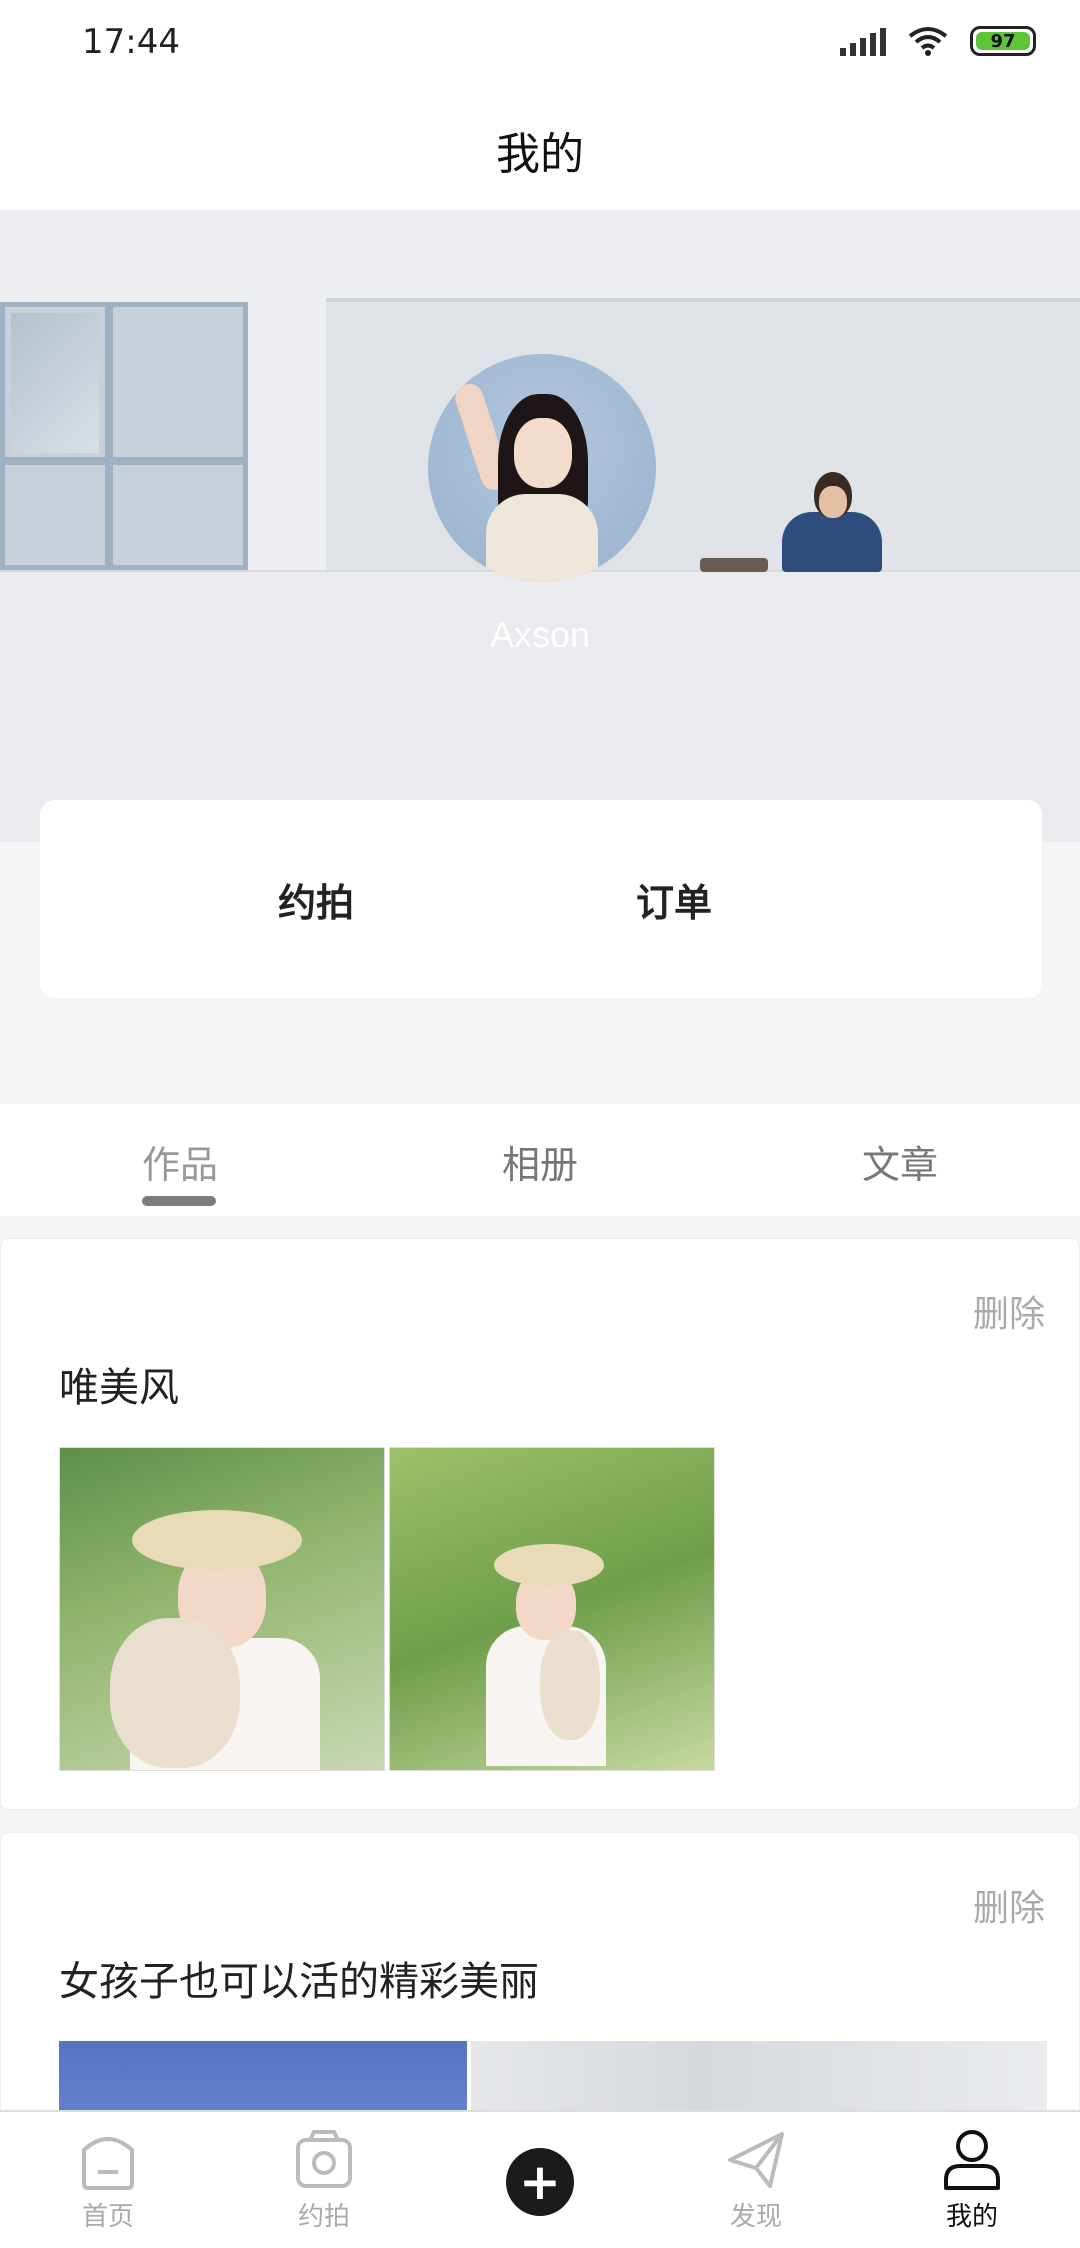 Image resolution: width=1080 pixels, height=2248 pixels. I want to click on battery-icon: 97, so click(1003, 41).